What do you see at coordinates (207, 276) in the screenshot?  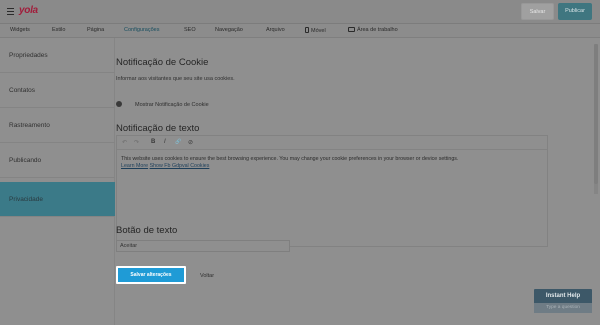 I see `back-button: Voltar` at bounding box center [207, 276].